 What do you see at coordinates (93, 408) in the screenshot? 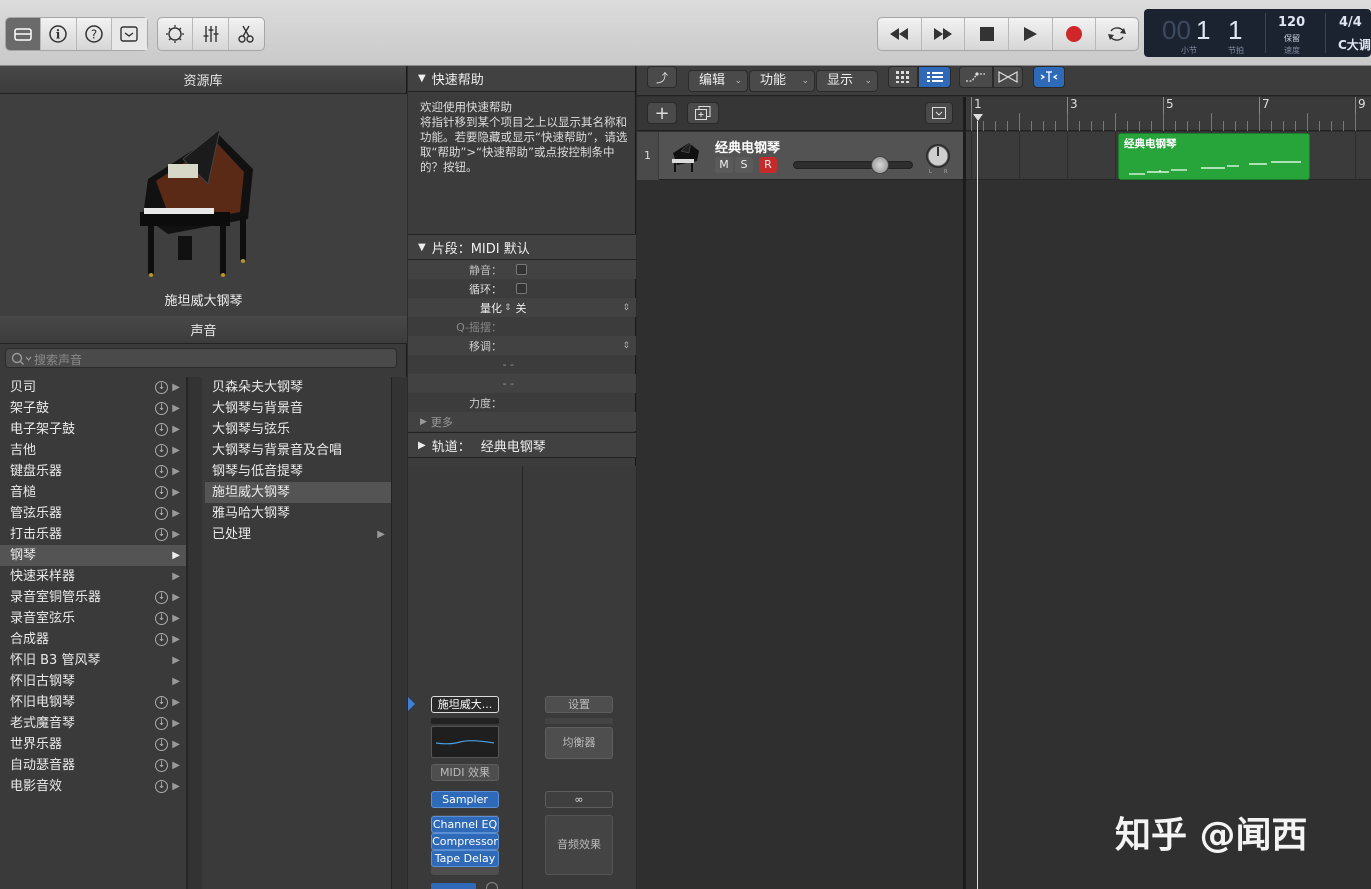
I see `category-item: 架子鼓 ↓ ▶` at bounding box center [93, 408].